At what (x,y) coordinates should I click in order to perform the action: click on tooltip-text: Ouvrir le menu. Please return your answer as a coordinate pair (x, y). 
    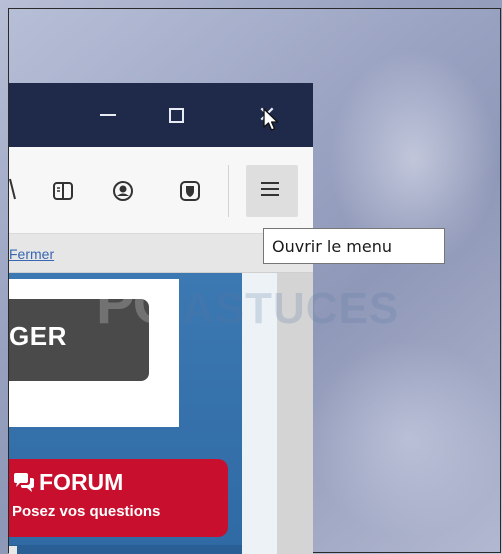
    Looking at the image, I should click on (332, 246).